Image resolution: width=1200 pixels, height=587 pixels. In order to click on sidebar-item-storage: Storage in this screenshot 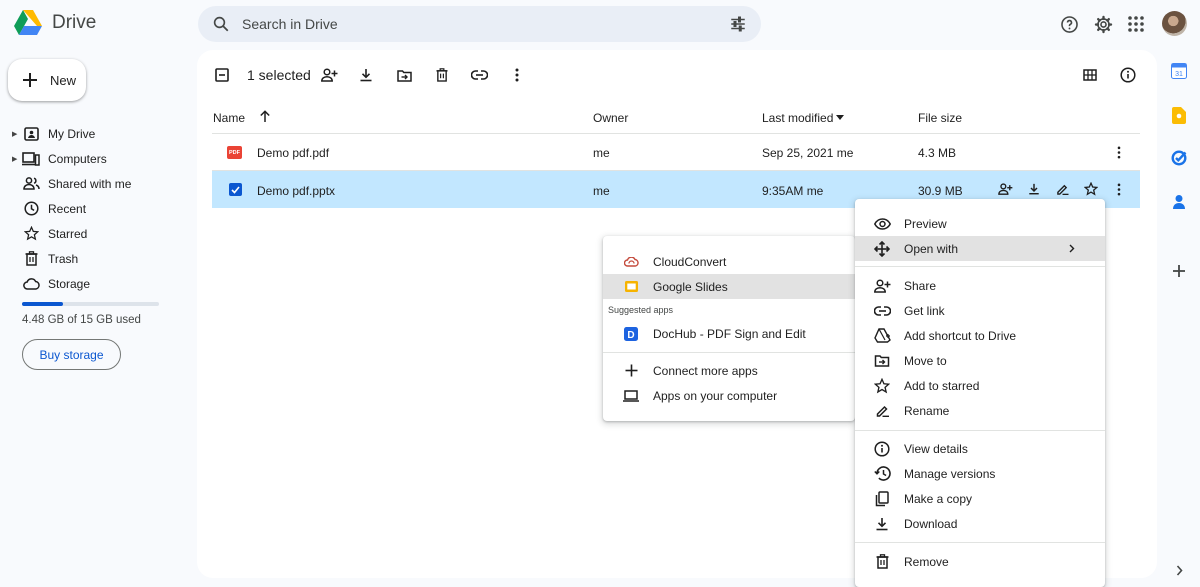, I will do `click(102, 283)`.